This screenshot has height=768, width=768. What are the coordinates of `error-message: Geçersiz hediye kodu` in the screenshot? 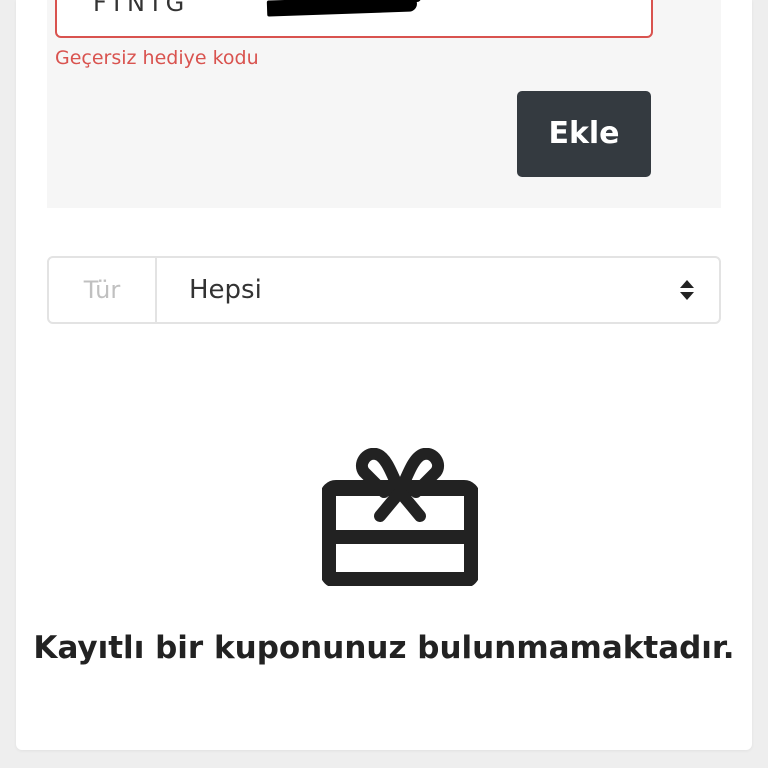 It's located at (157, 58).